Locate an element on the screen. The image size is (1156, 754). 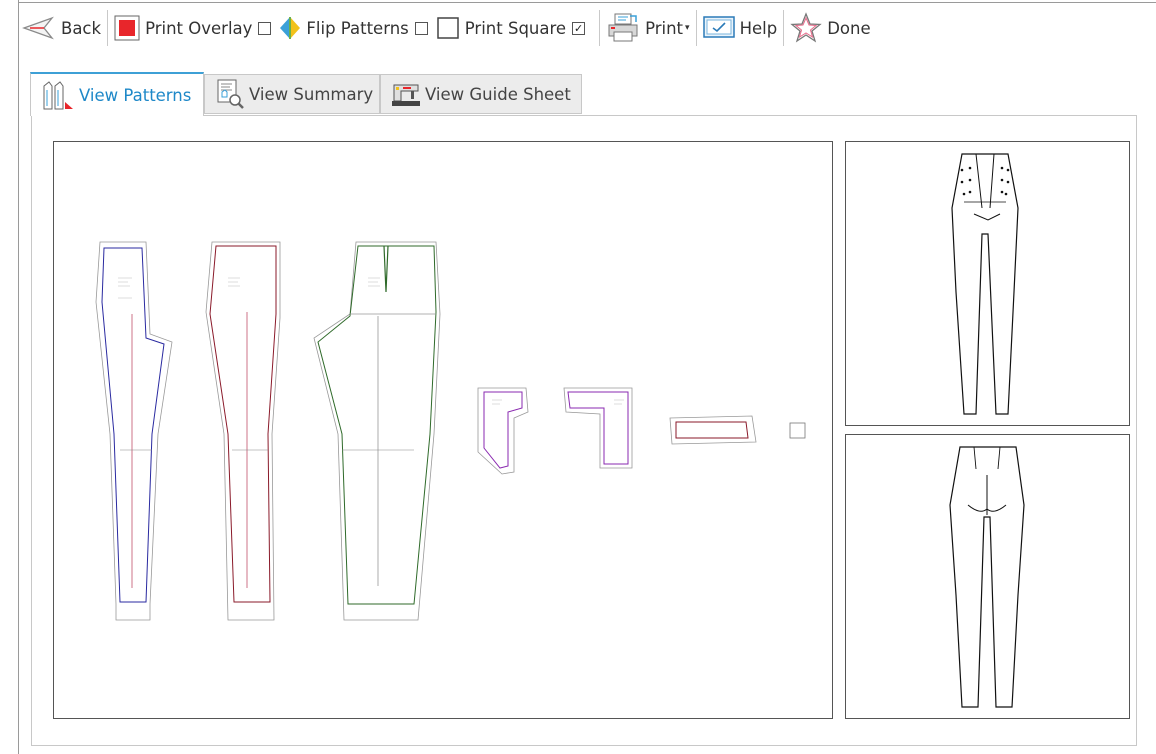
done-button: Done is located at coordinates (830, 28).